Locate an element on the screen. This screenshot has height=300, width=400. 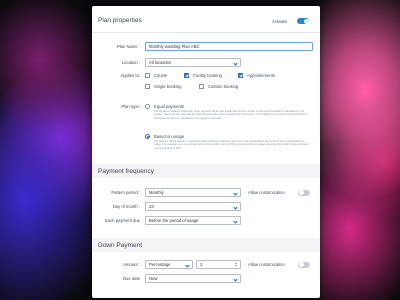
amount-type-value: Percentage is located at coordinates (160, 264).